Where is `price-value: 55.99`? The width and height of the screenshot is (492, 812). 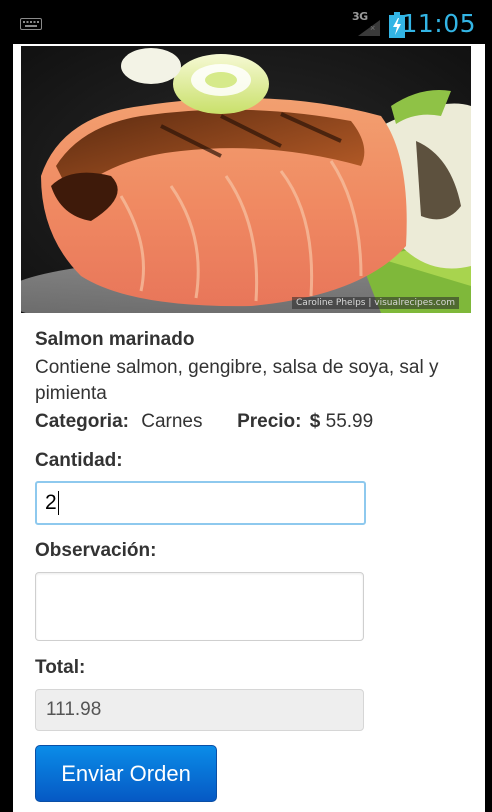 price-value: 55.99 is located at coordinates (349, 421).